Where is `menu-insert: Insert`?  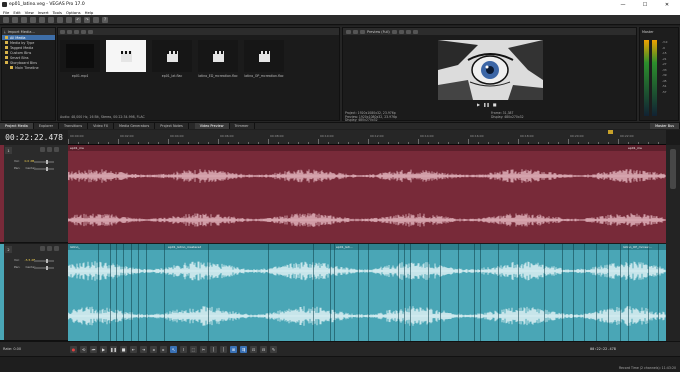
menu-insert: Insert is located at coordinates (43, 12).